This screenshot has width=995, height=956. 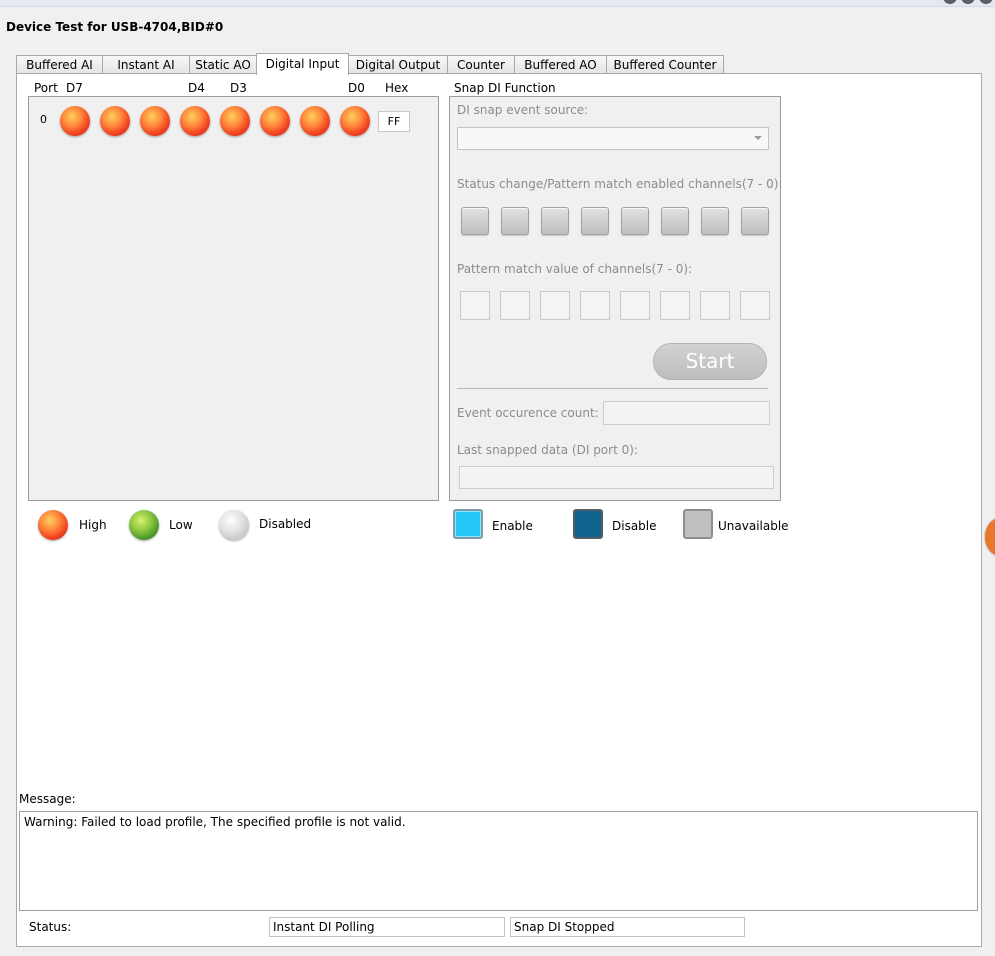 What do you see at coordinates (615, 298) in the screenshot?
I see `snap-di-panel` at bounding box center [615, 298].